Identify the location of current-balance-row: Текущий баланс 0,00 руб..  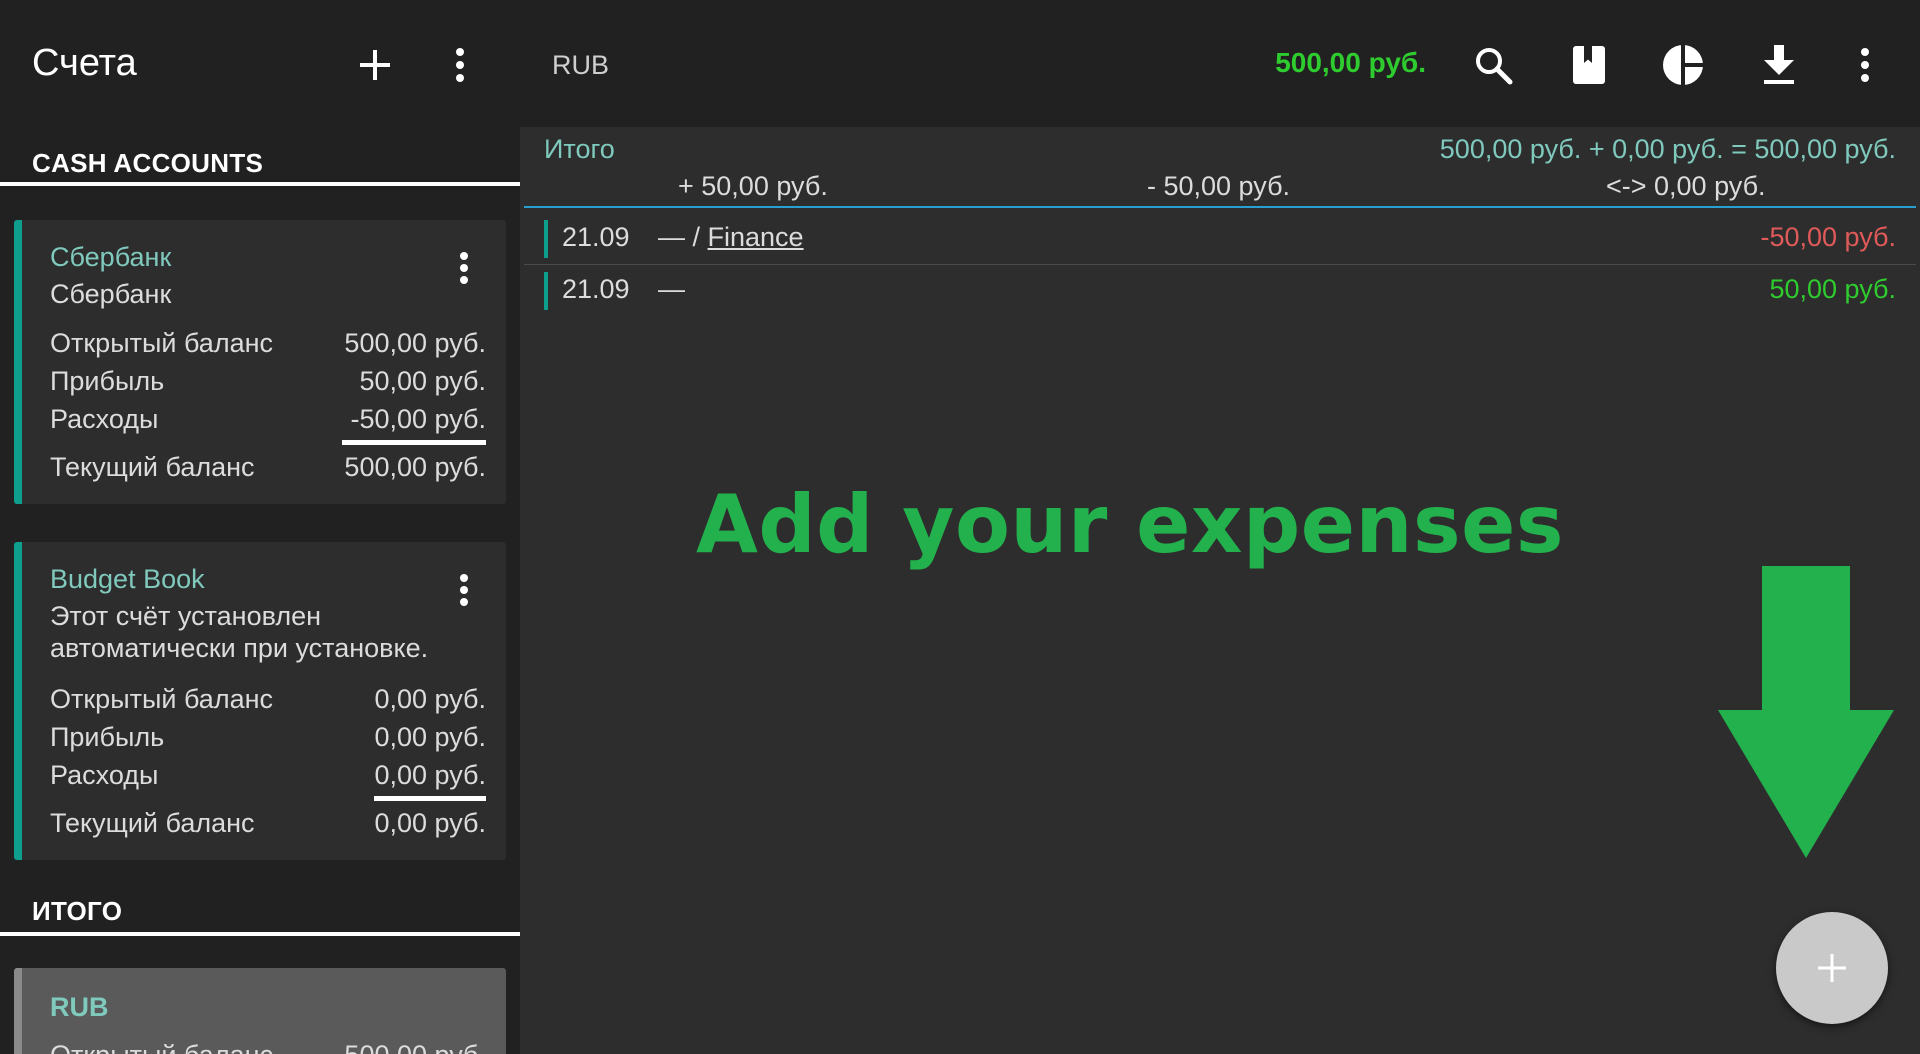
(268, 825).